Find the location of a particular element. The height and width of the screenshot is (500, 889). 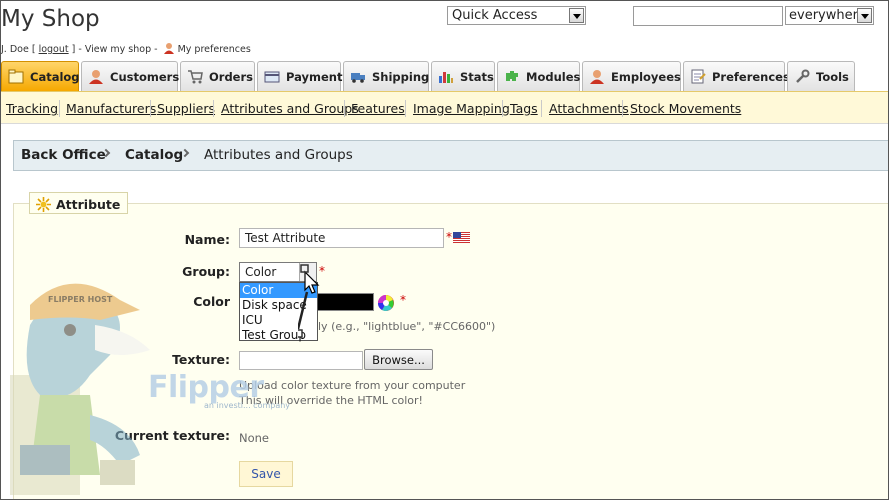

customers-icon is located at coordinates (96, 77).